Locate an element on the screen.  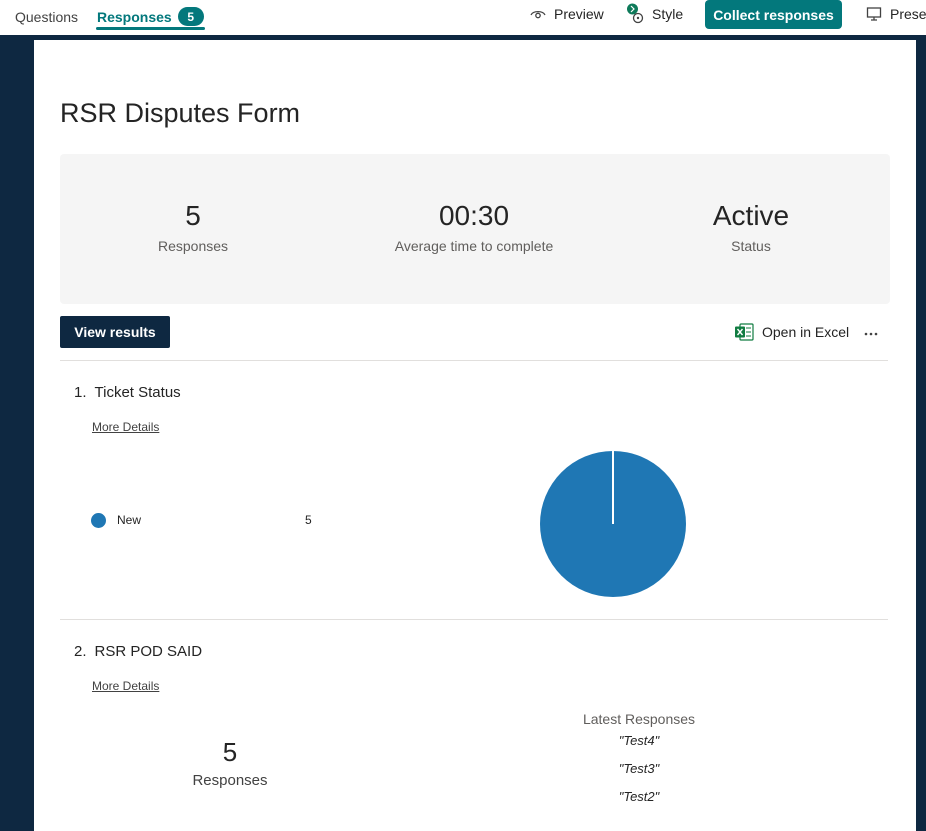
tab-questions: Questions is located at coordinates (46, 16).